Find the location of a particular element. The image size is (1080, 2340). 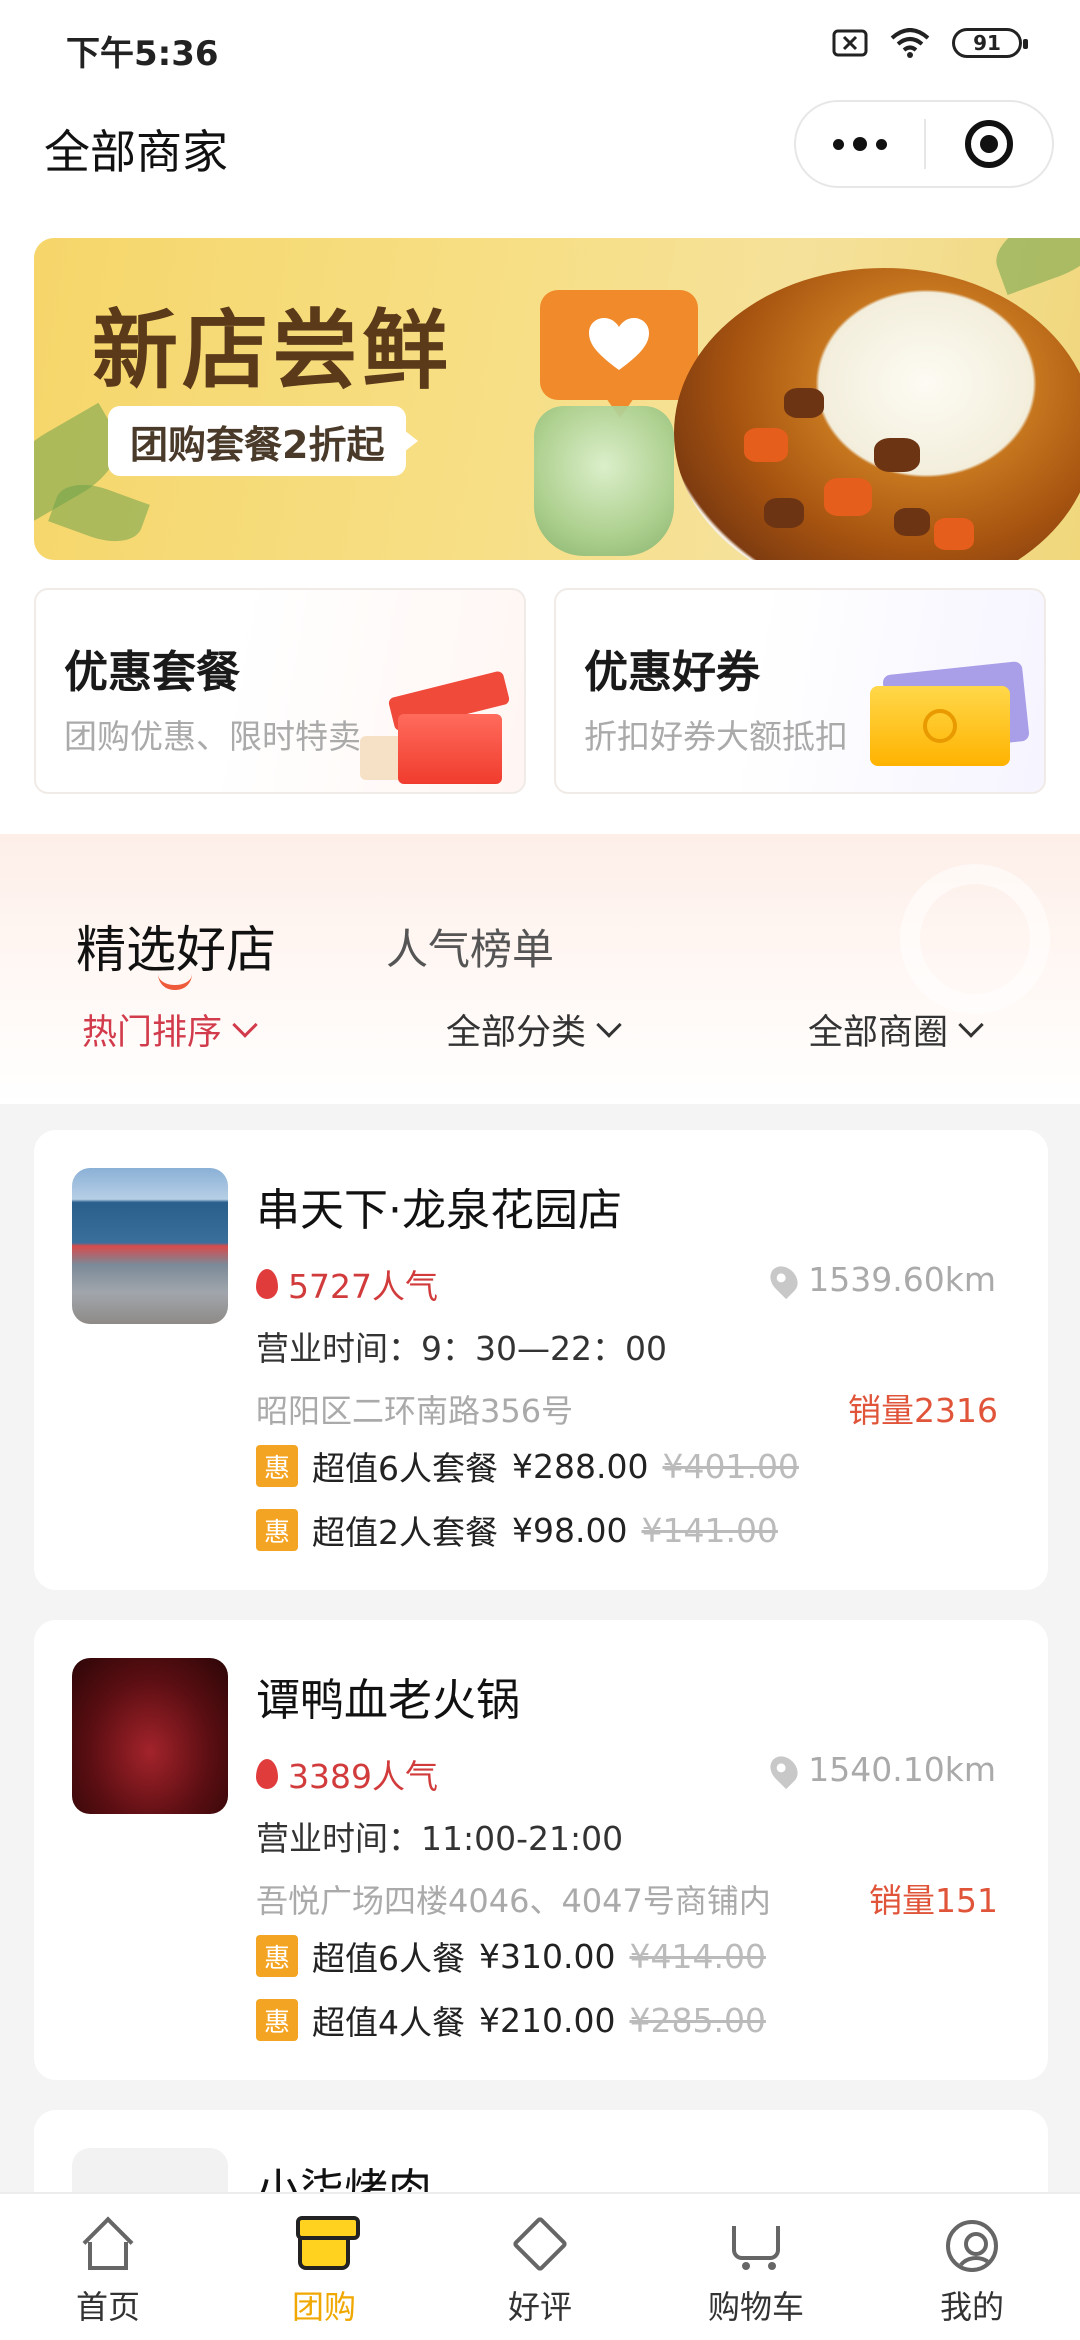

close-miniprogram-button is located at coordinates (989, 144).